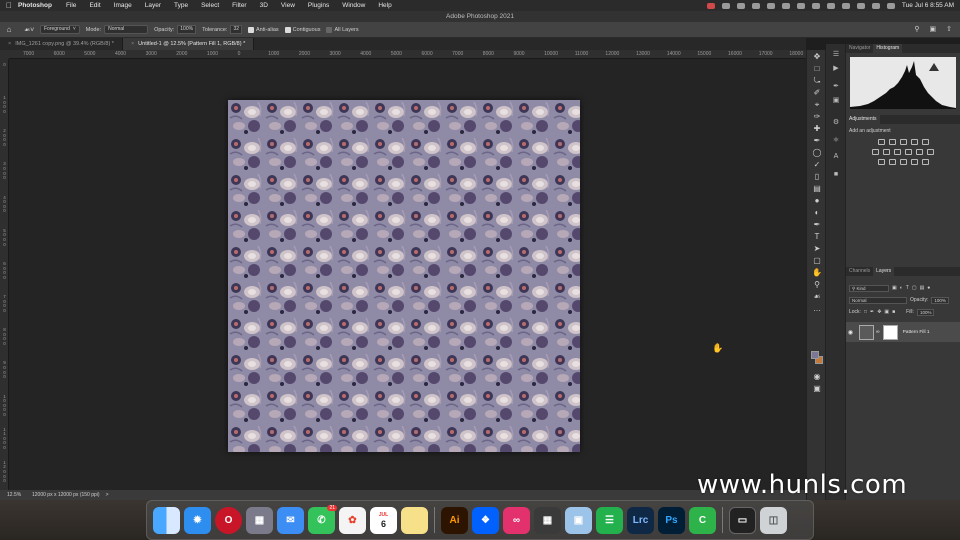  What do you see at coordinates (817, 189) in the screenshot?
I see `gradient-tool-icon: ▤` at bounding box center [817, 189].